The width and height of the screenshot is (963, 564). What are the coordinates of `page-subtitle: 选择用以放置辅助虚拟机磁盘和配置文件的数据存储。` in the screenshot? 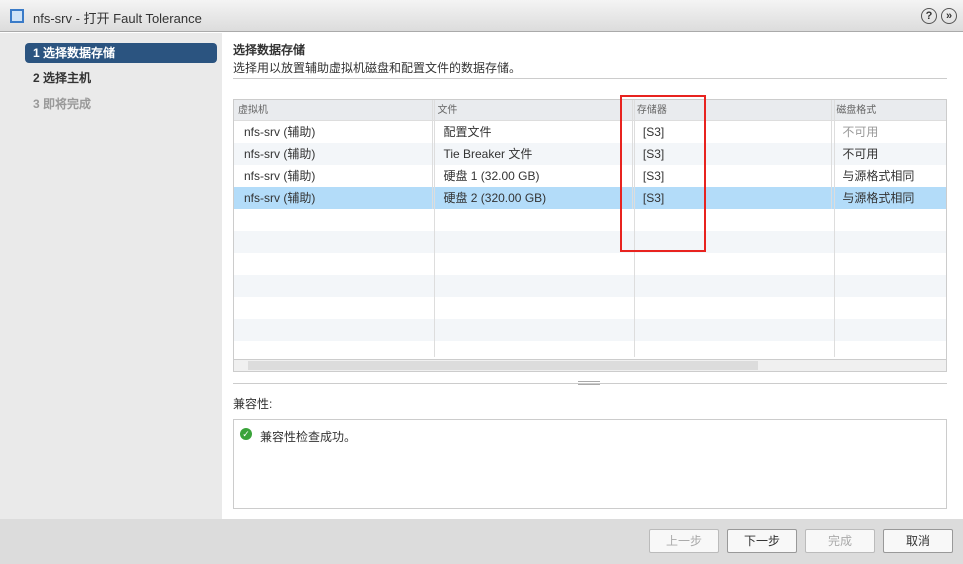 It's located at (377, 68).